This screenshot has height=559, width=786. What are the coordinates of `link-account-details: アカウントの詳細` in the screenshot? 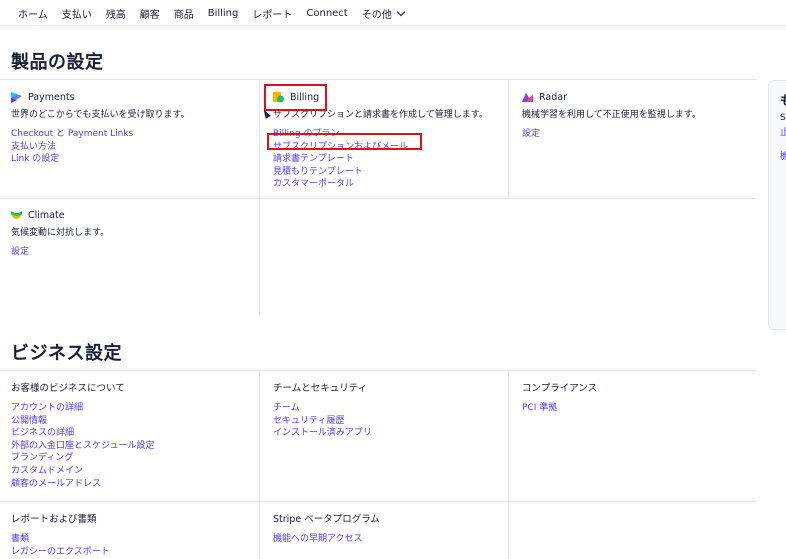 It's located at (82, 408).